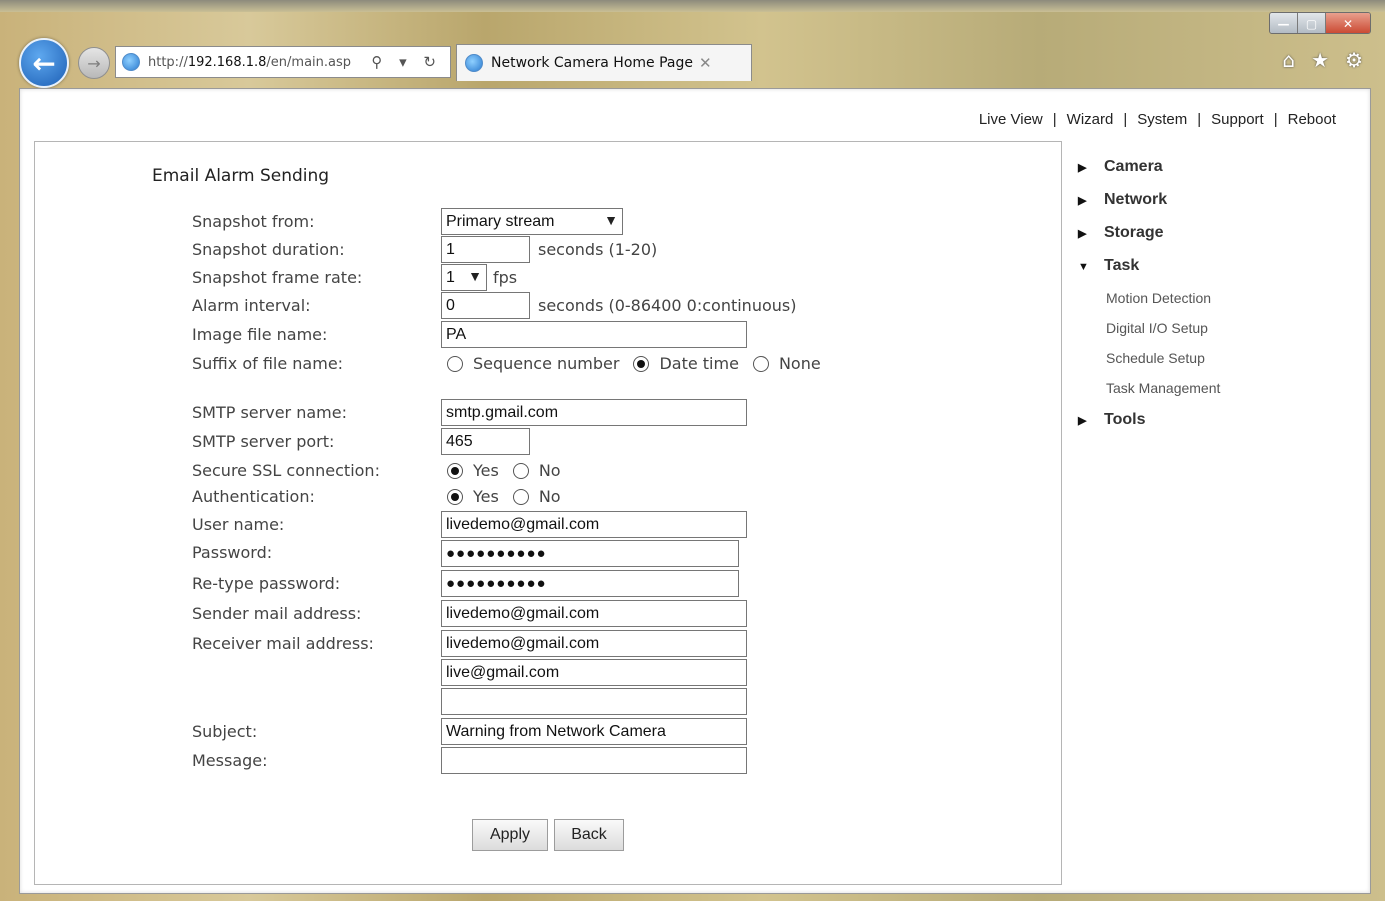 The image size is (1385, 901). I want to click on smtp-server-name-input: smtp.gmail.com, so click(594, 412).